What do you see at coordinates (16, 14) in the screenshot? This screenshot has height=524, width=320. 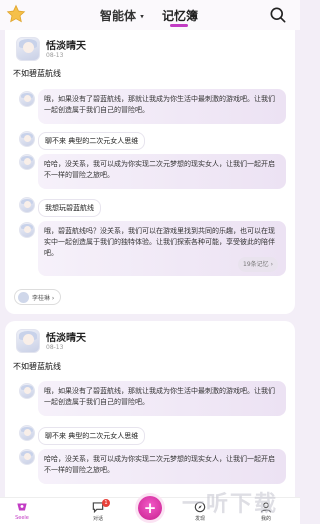 I see `star-icon` at bounding box center [16, 14].